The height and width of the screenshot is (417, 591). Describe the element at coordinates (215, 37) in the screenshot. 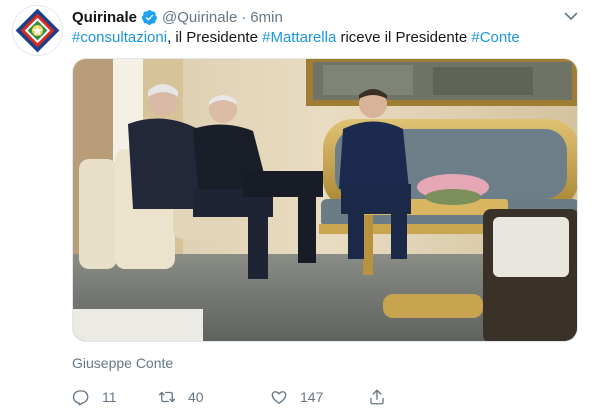

I see `text-segment: , il Presidente` at that location.